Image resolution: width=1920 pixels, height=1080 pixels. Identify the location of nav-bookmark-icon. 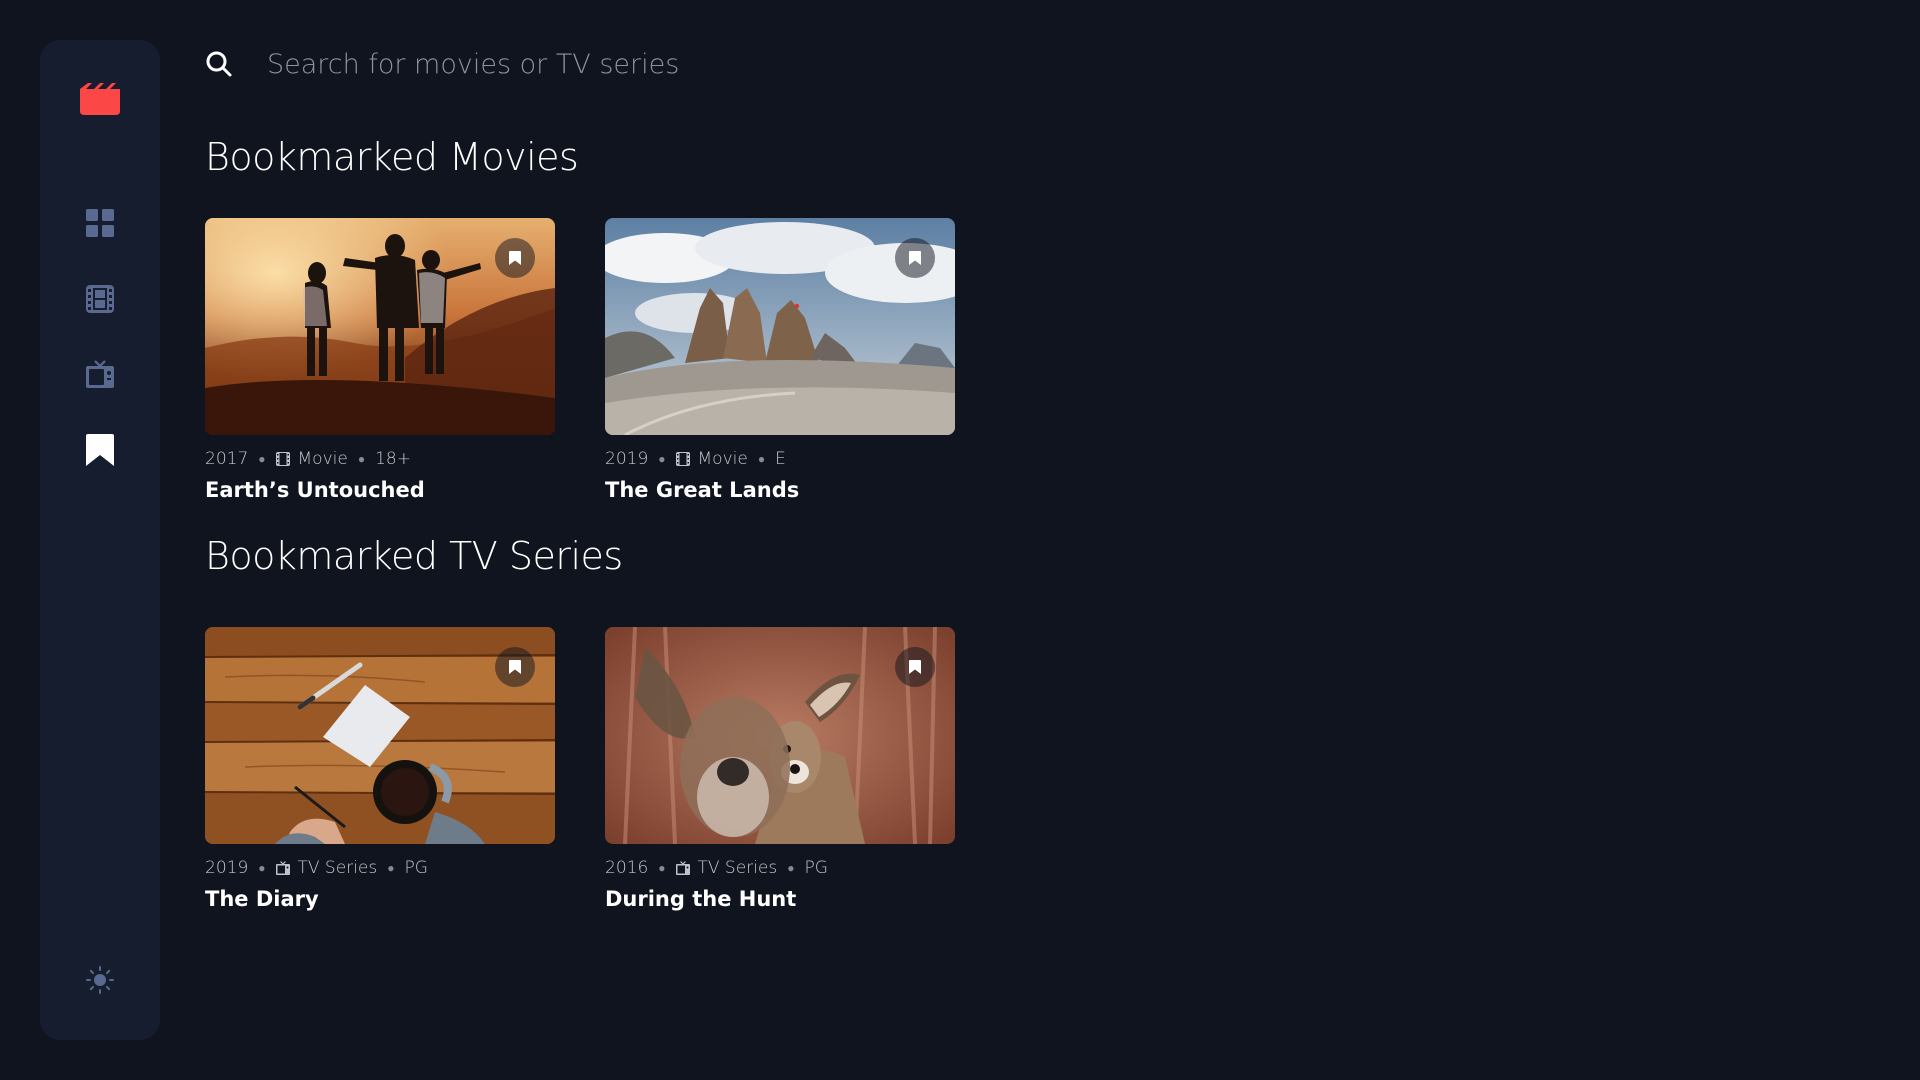
(100, 450).